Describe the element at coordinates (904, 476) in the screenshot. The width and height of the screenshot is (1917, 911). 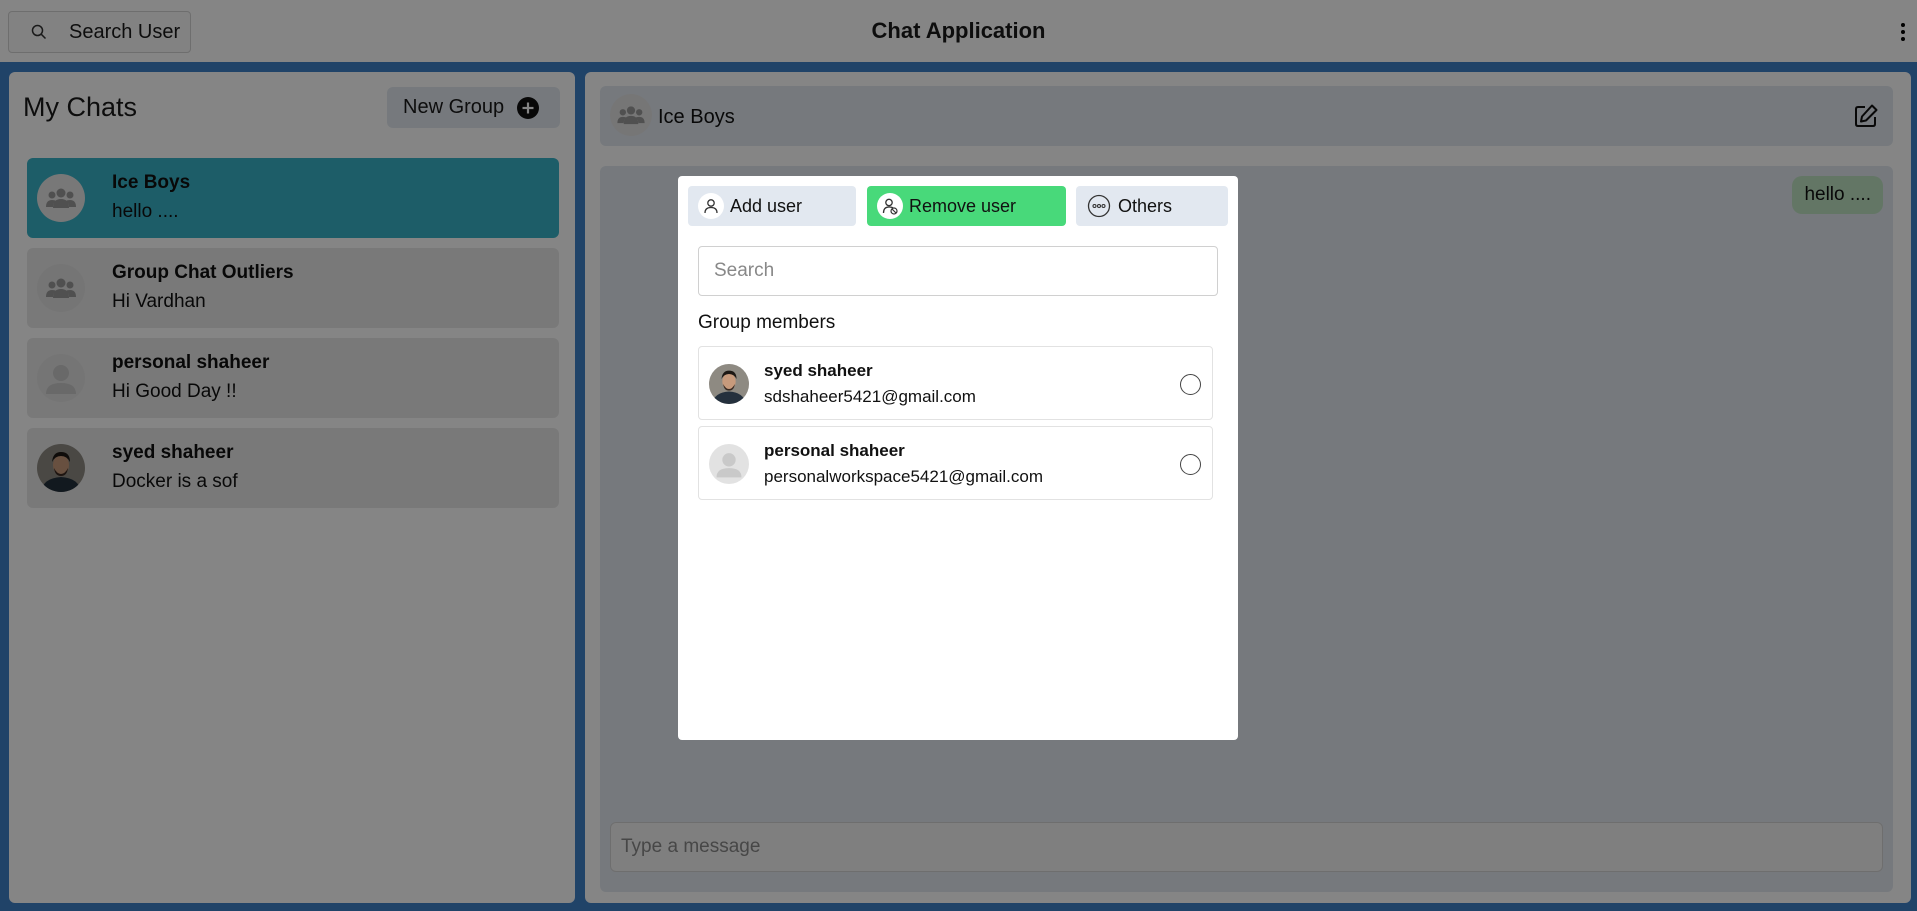
I see `member-email: personalworkspace5421@gmail.com` at that location.